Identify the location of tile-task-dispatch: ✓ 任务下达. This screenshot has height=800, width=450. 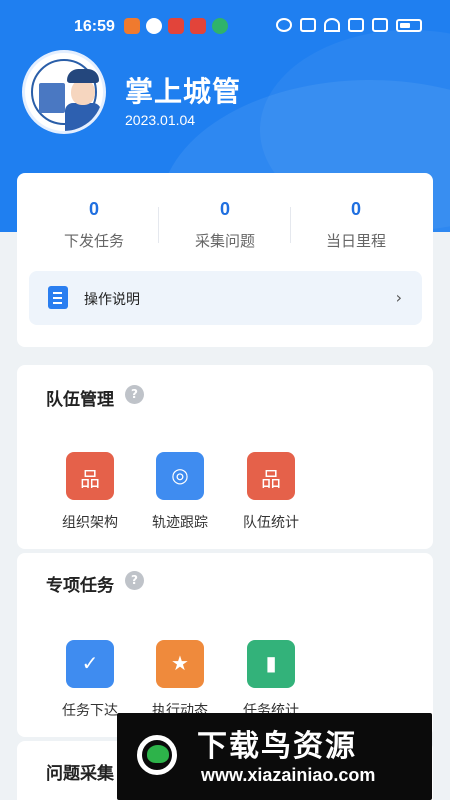
(90, 680).